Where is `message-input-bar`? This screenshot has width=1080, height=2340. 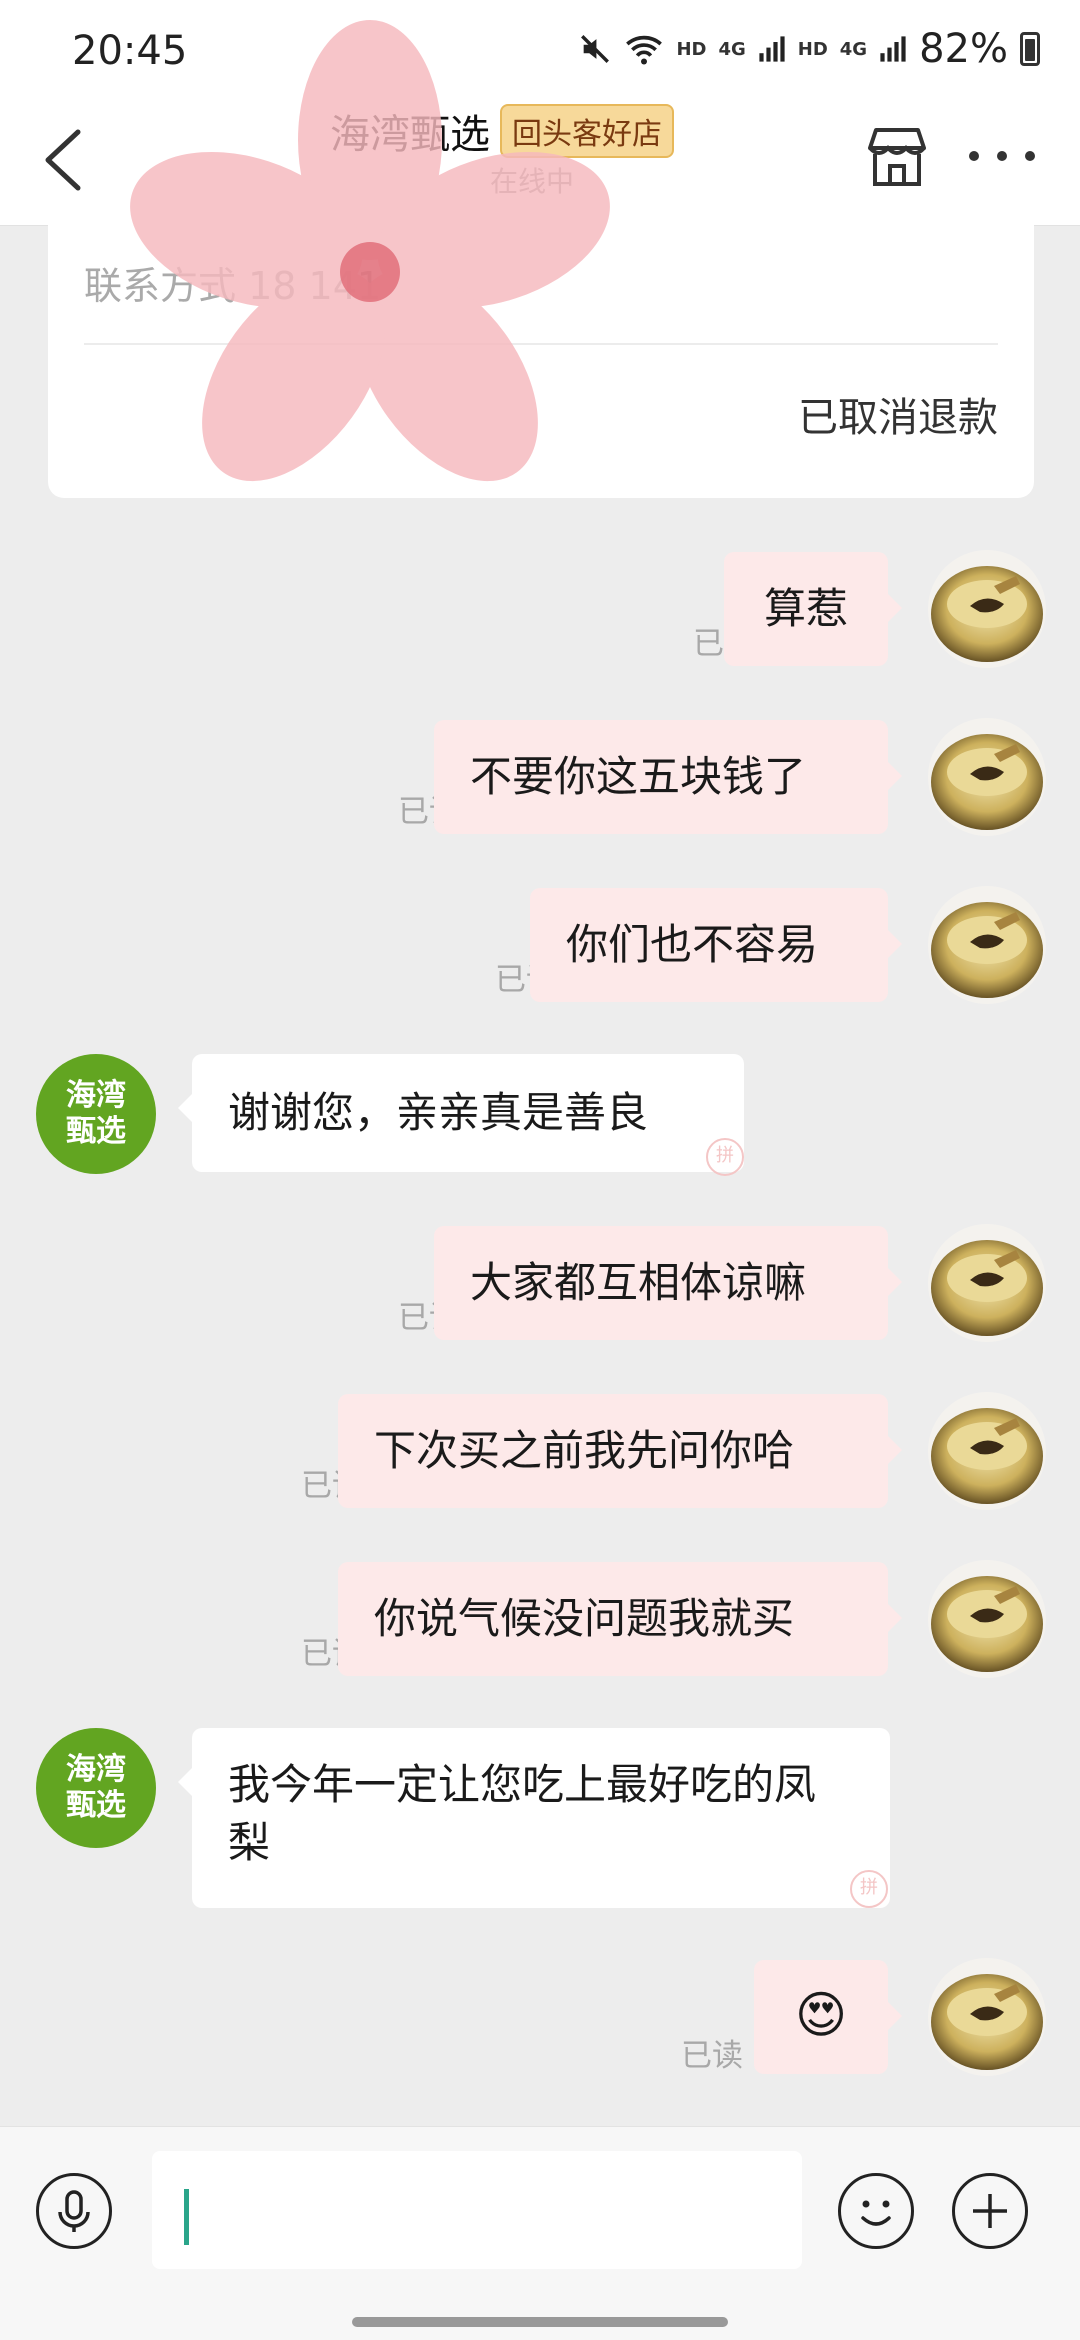 message-input-bar is located at coordinates (540, 2233).